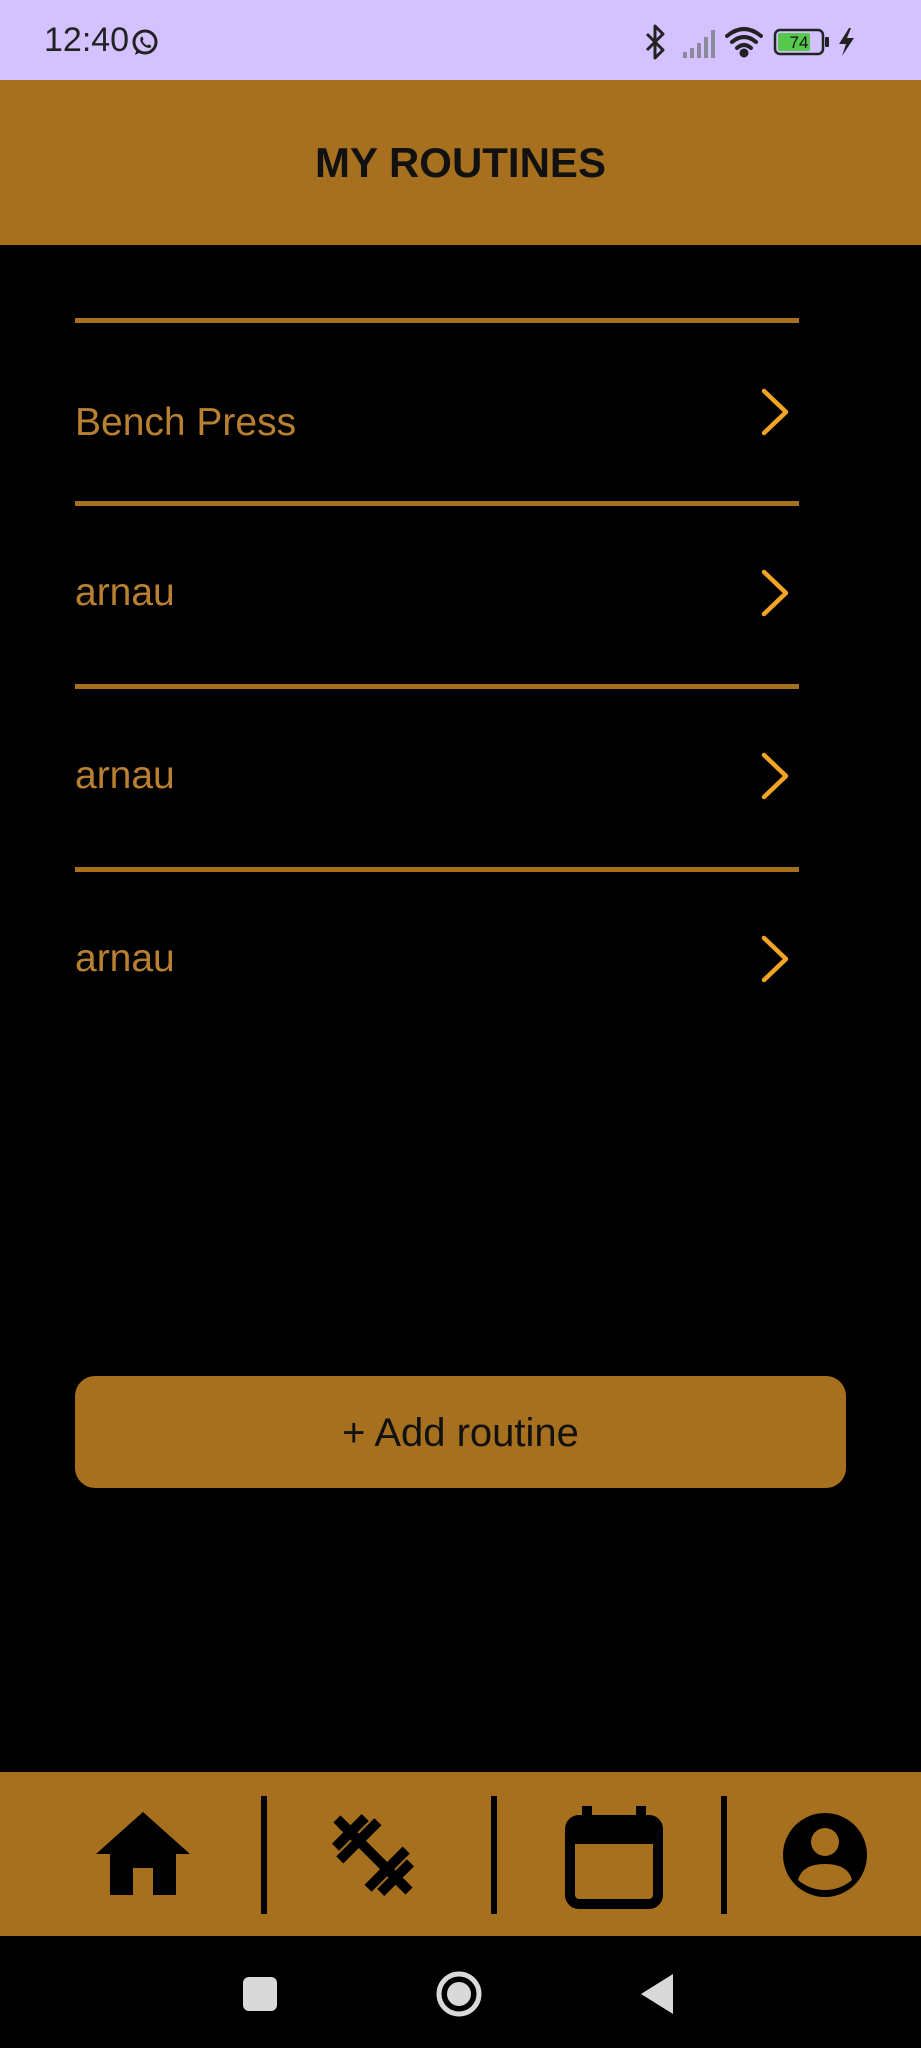 The image size is (921, 2048). I want to click on system-nav, so click(460, 1992).